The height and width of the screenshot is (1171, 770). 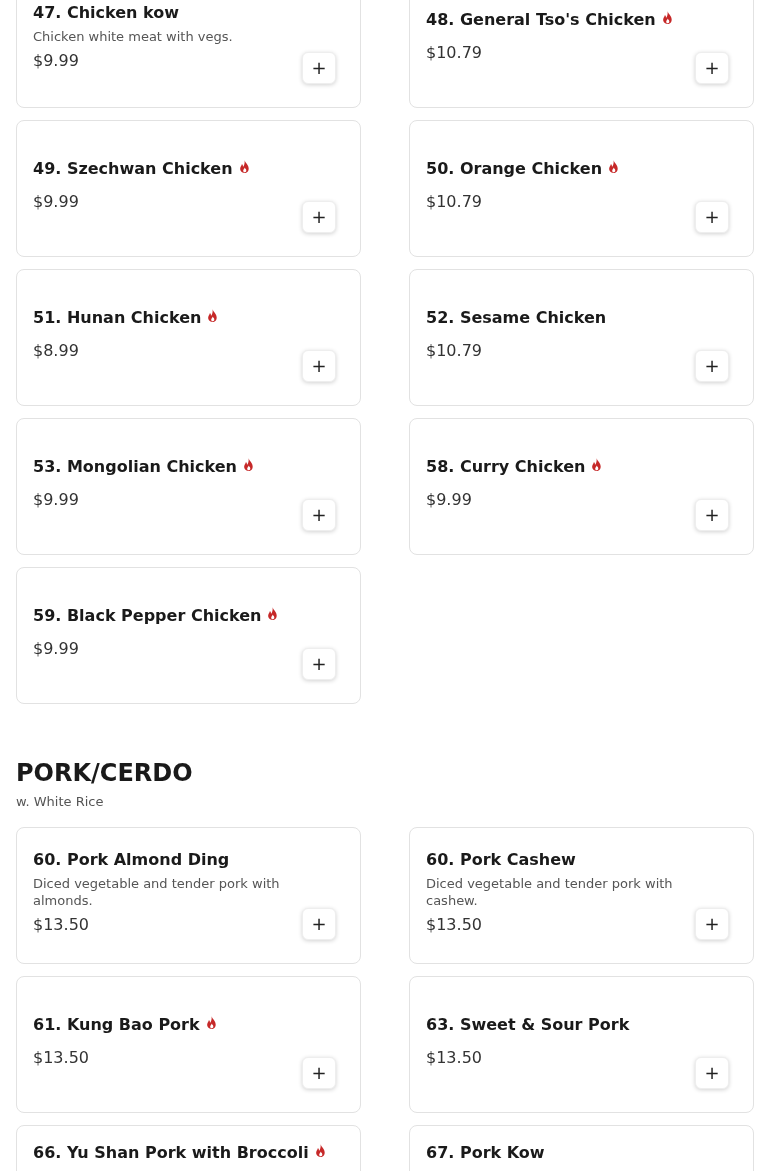 I want to click on item-name: 50. Orange Chicken, so click(x=514, y=169).